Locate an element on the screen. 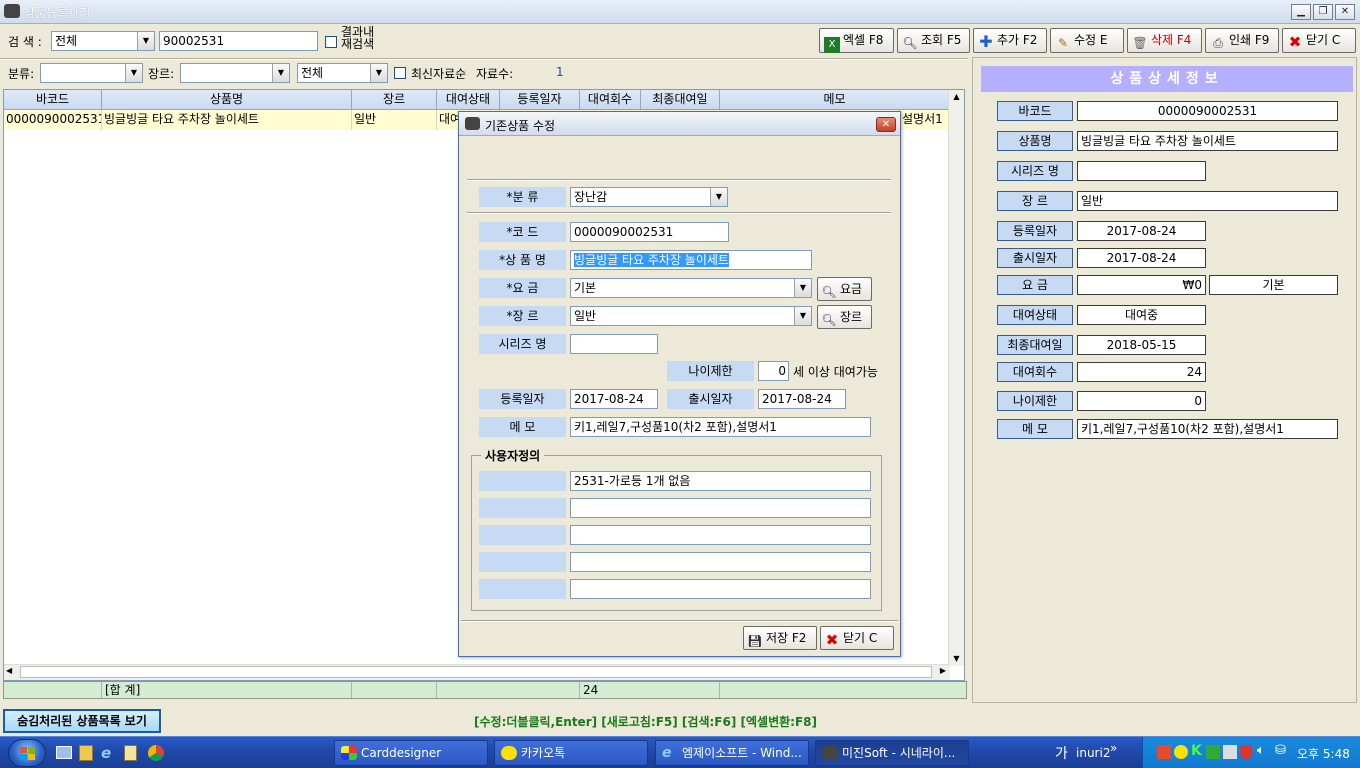 This screenshot has height=768, width=1360. dlg-save-button: 💾︎ 저장 F2 is located at coordinates (780, 638).